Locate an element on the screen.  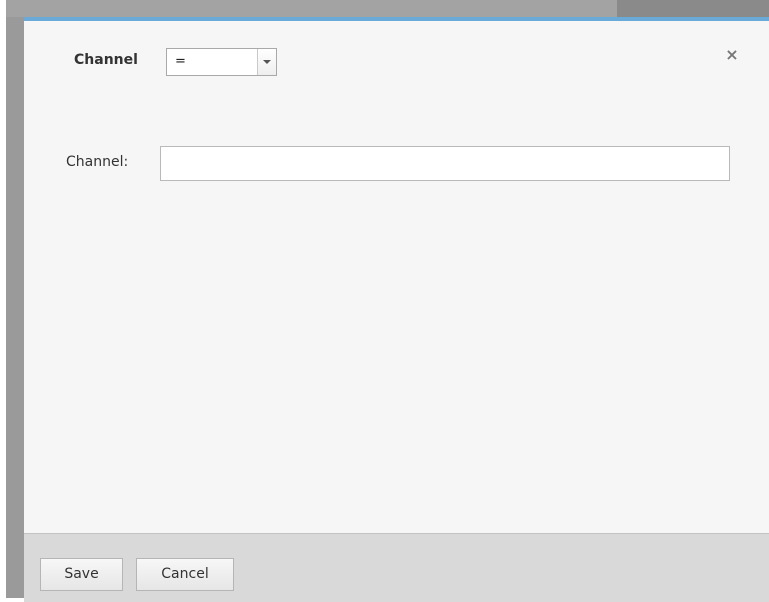
backdrop-top-dark-strip is located at coordinates (693, 8).